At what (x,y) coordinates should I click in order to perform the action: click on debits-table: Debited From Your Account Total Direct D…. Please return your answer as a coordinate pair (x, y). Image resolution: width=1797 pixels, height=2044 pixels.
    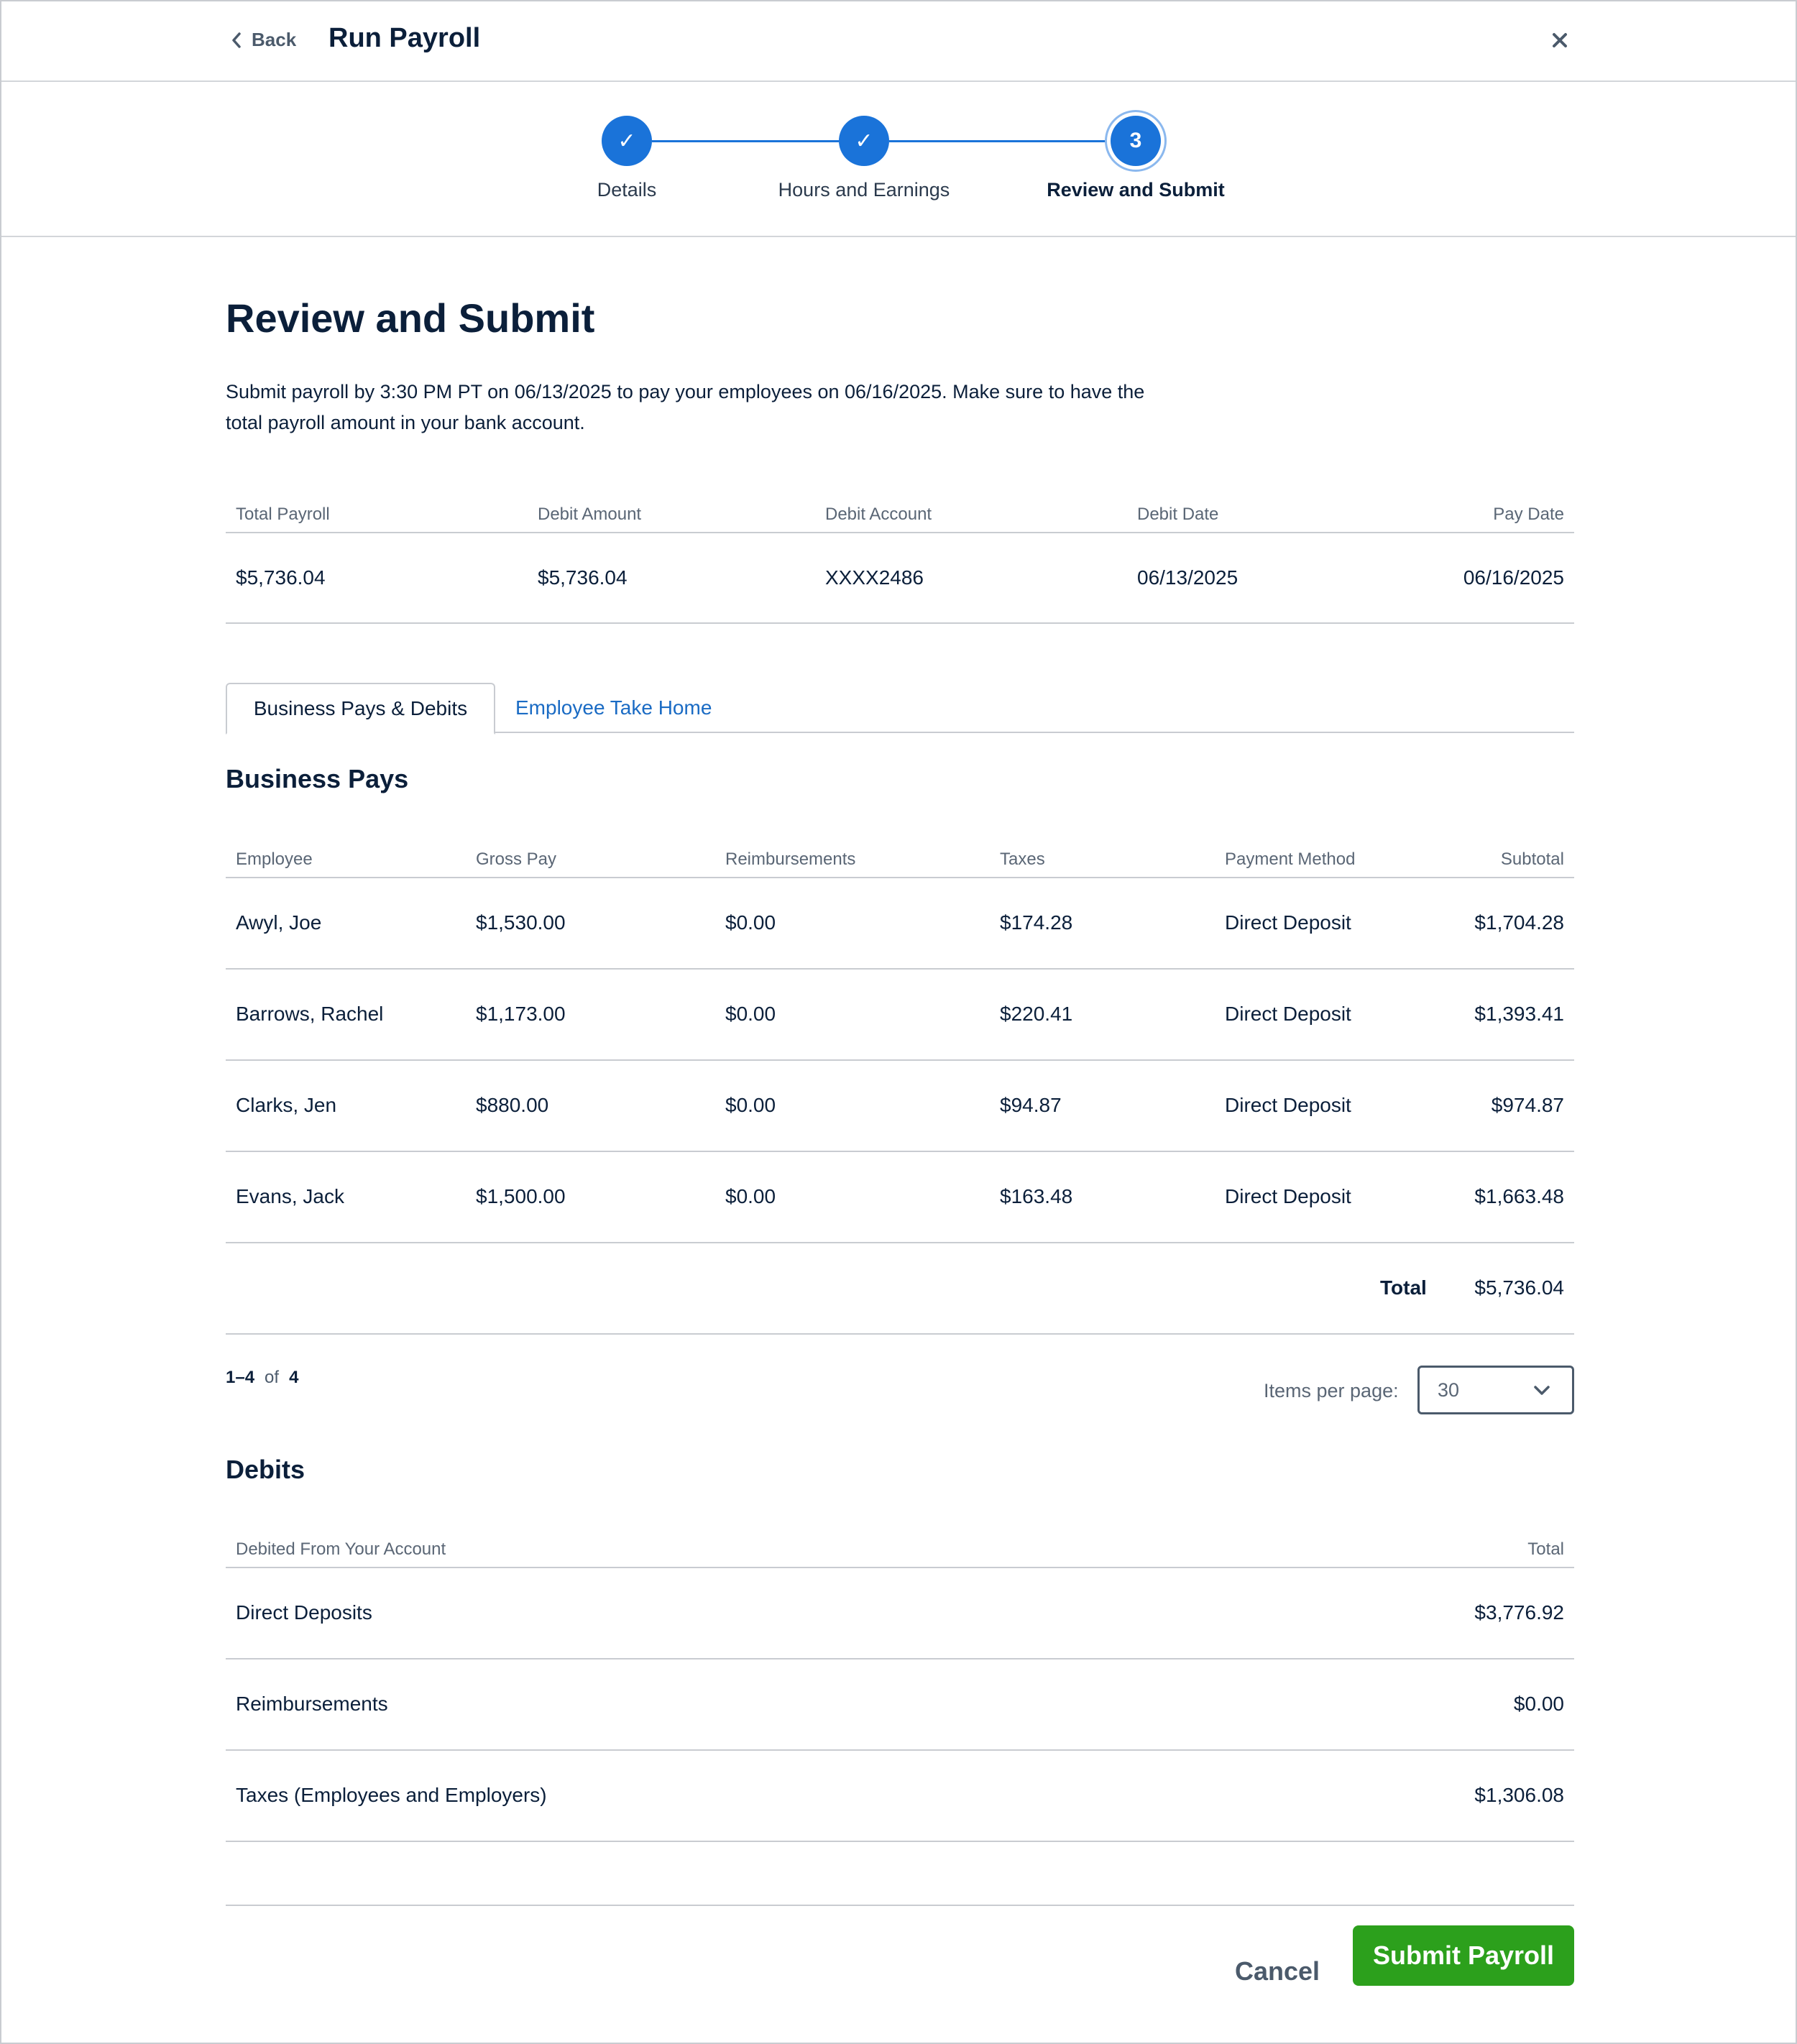
    Looking at the image, I should click on (900, 1683).